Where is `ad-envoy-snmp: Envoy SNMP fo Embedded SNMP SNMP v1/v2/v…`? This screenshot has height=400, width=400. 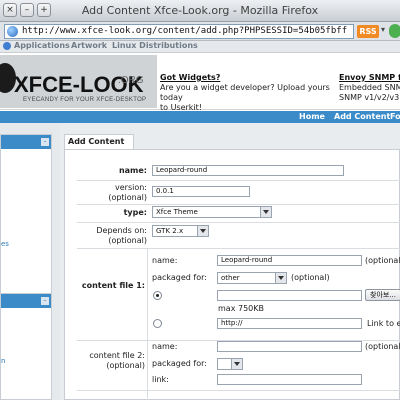 ad-envoy-snmp: Envoy SNMP fo Embedded SNMP SNMP v1/v2/v… is located at coordinates (369, 88).